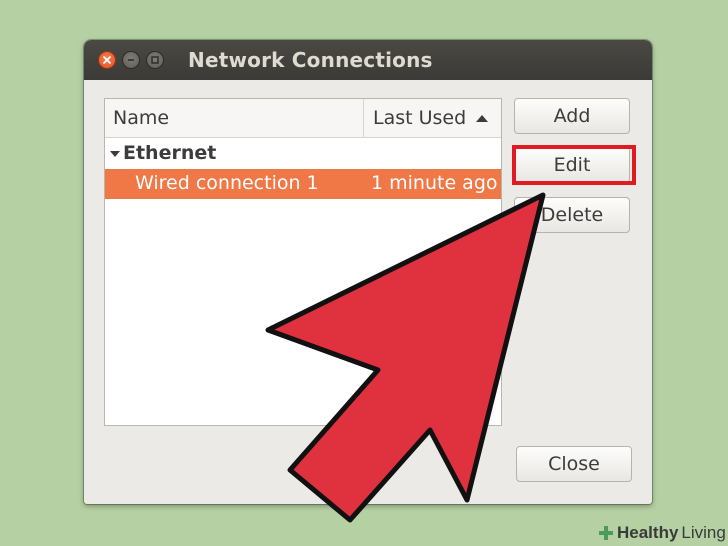 The width and height of the screenshot is (728, 546). What do you see at coordinates (419, 118) in the screenshot?
I see `column-header-last-used: Last Used` at bounding box center [419, 118].